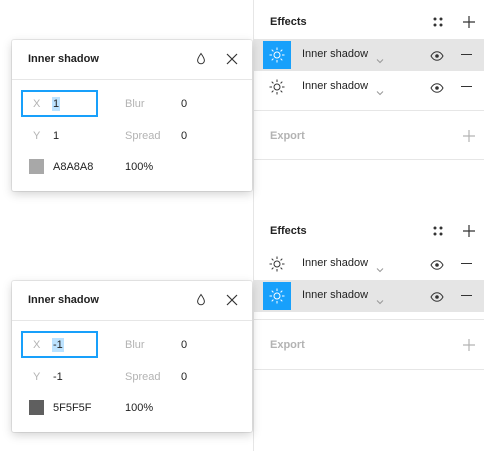 The width and height of the screenshot is (484, 451). What do you see at coordinates (56, 104) in the screenshot?
I see `x-value: 1` at bounding box center [56, 104].